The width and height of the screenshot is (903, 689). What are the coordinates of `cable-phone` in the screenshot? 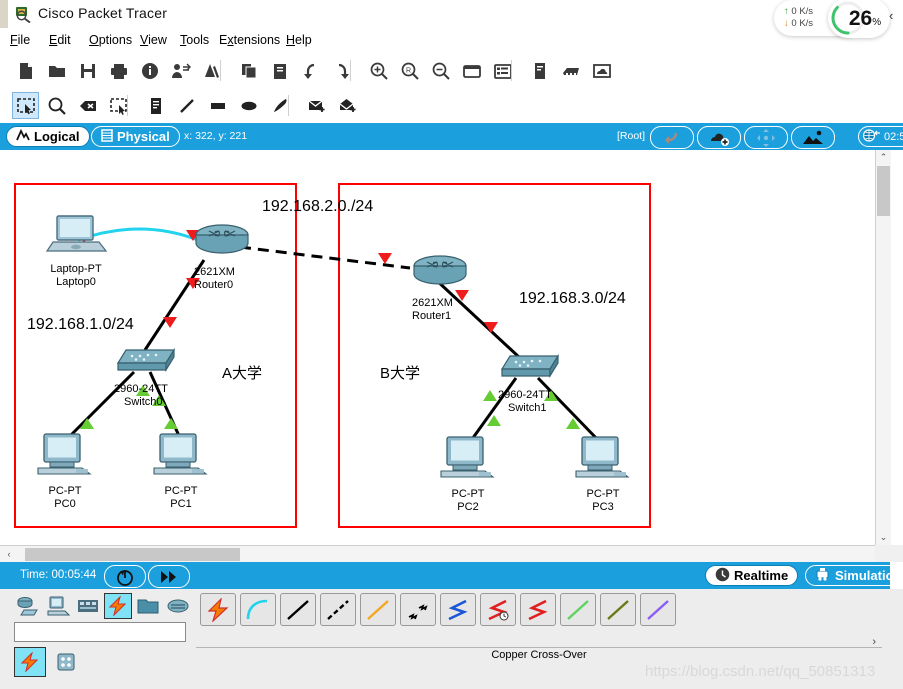 It's located at (418, 609).